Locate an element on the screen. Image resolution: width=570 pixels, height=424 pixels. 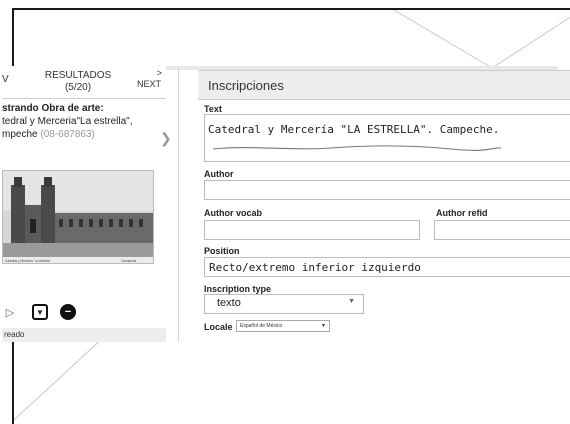
results-label: RESULTADOS is located at coordinates (78, 75).